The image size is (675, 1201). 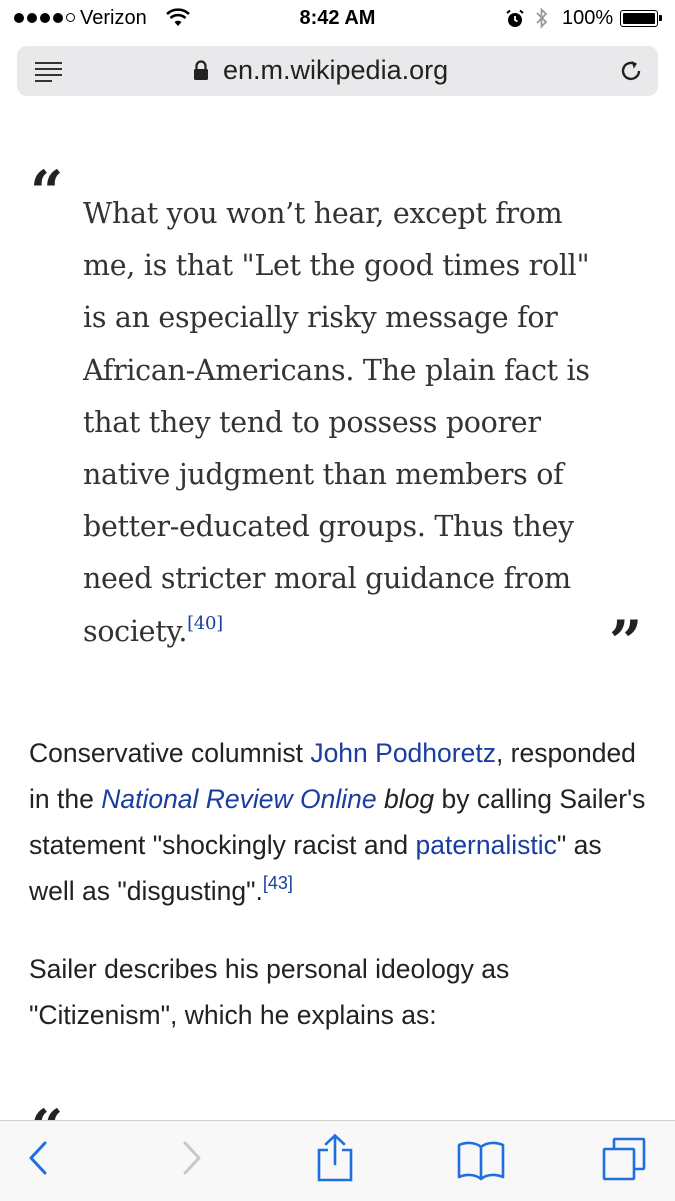 I want to click on battery-icon, so click(x=641, y=18).